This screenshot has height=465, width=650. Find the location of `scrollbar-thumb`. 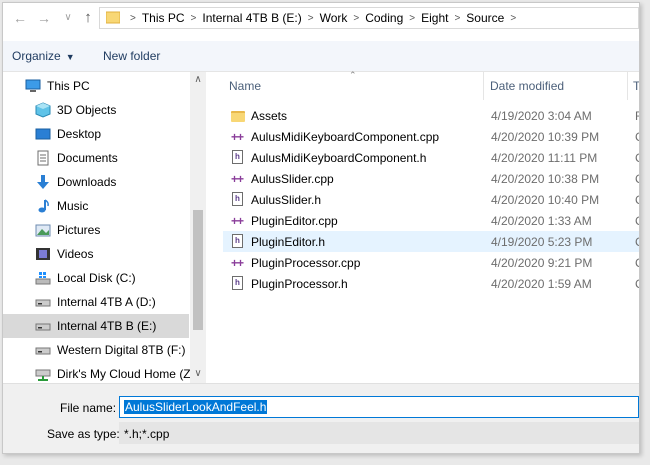

scrollbar-thumb is located at coordinates (198, 270).